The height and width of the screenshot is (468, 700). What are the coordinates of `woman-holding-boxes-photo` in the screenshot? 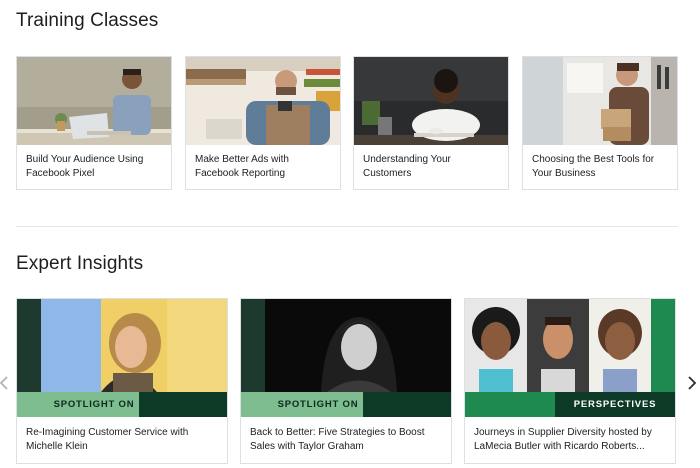 It's located at (600, 101).